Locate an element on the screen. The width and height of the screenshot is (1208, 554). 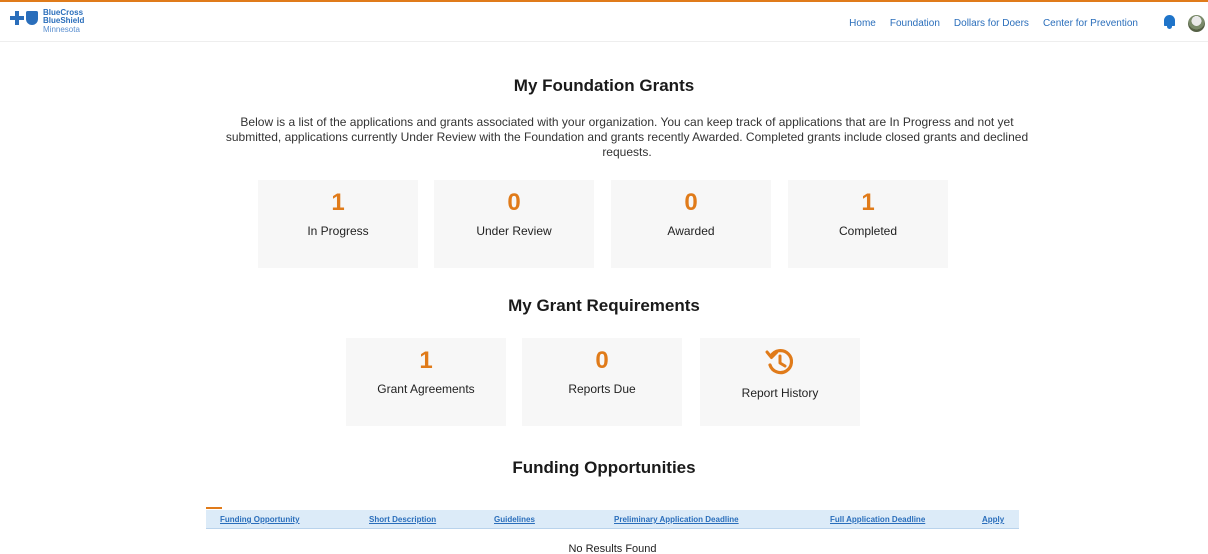
logo-text: BlueCross BlueShield Minnesota is located at coordinates (63, 21).